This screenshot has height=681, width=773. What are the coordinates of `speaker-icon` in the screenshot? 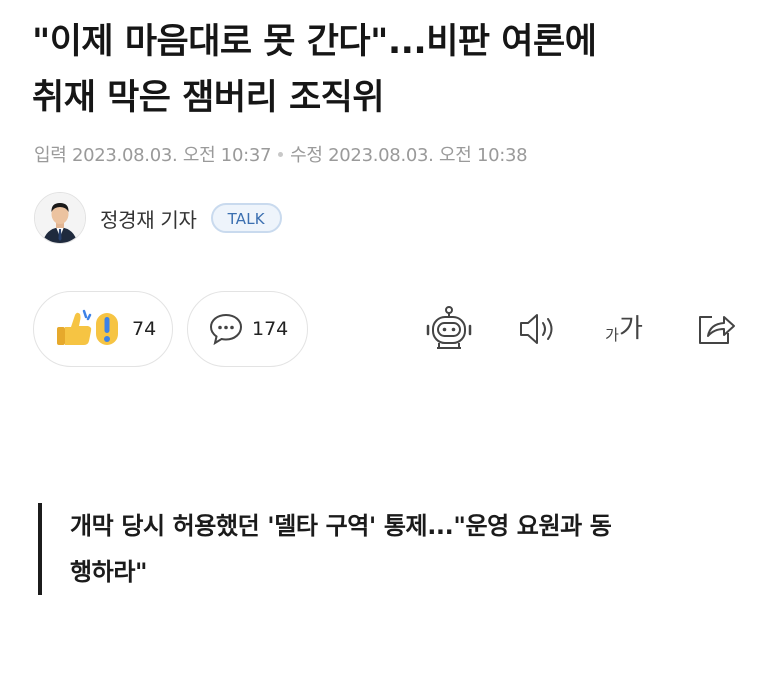 It's located at (536, 329).